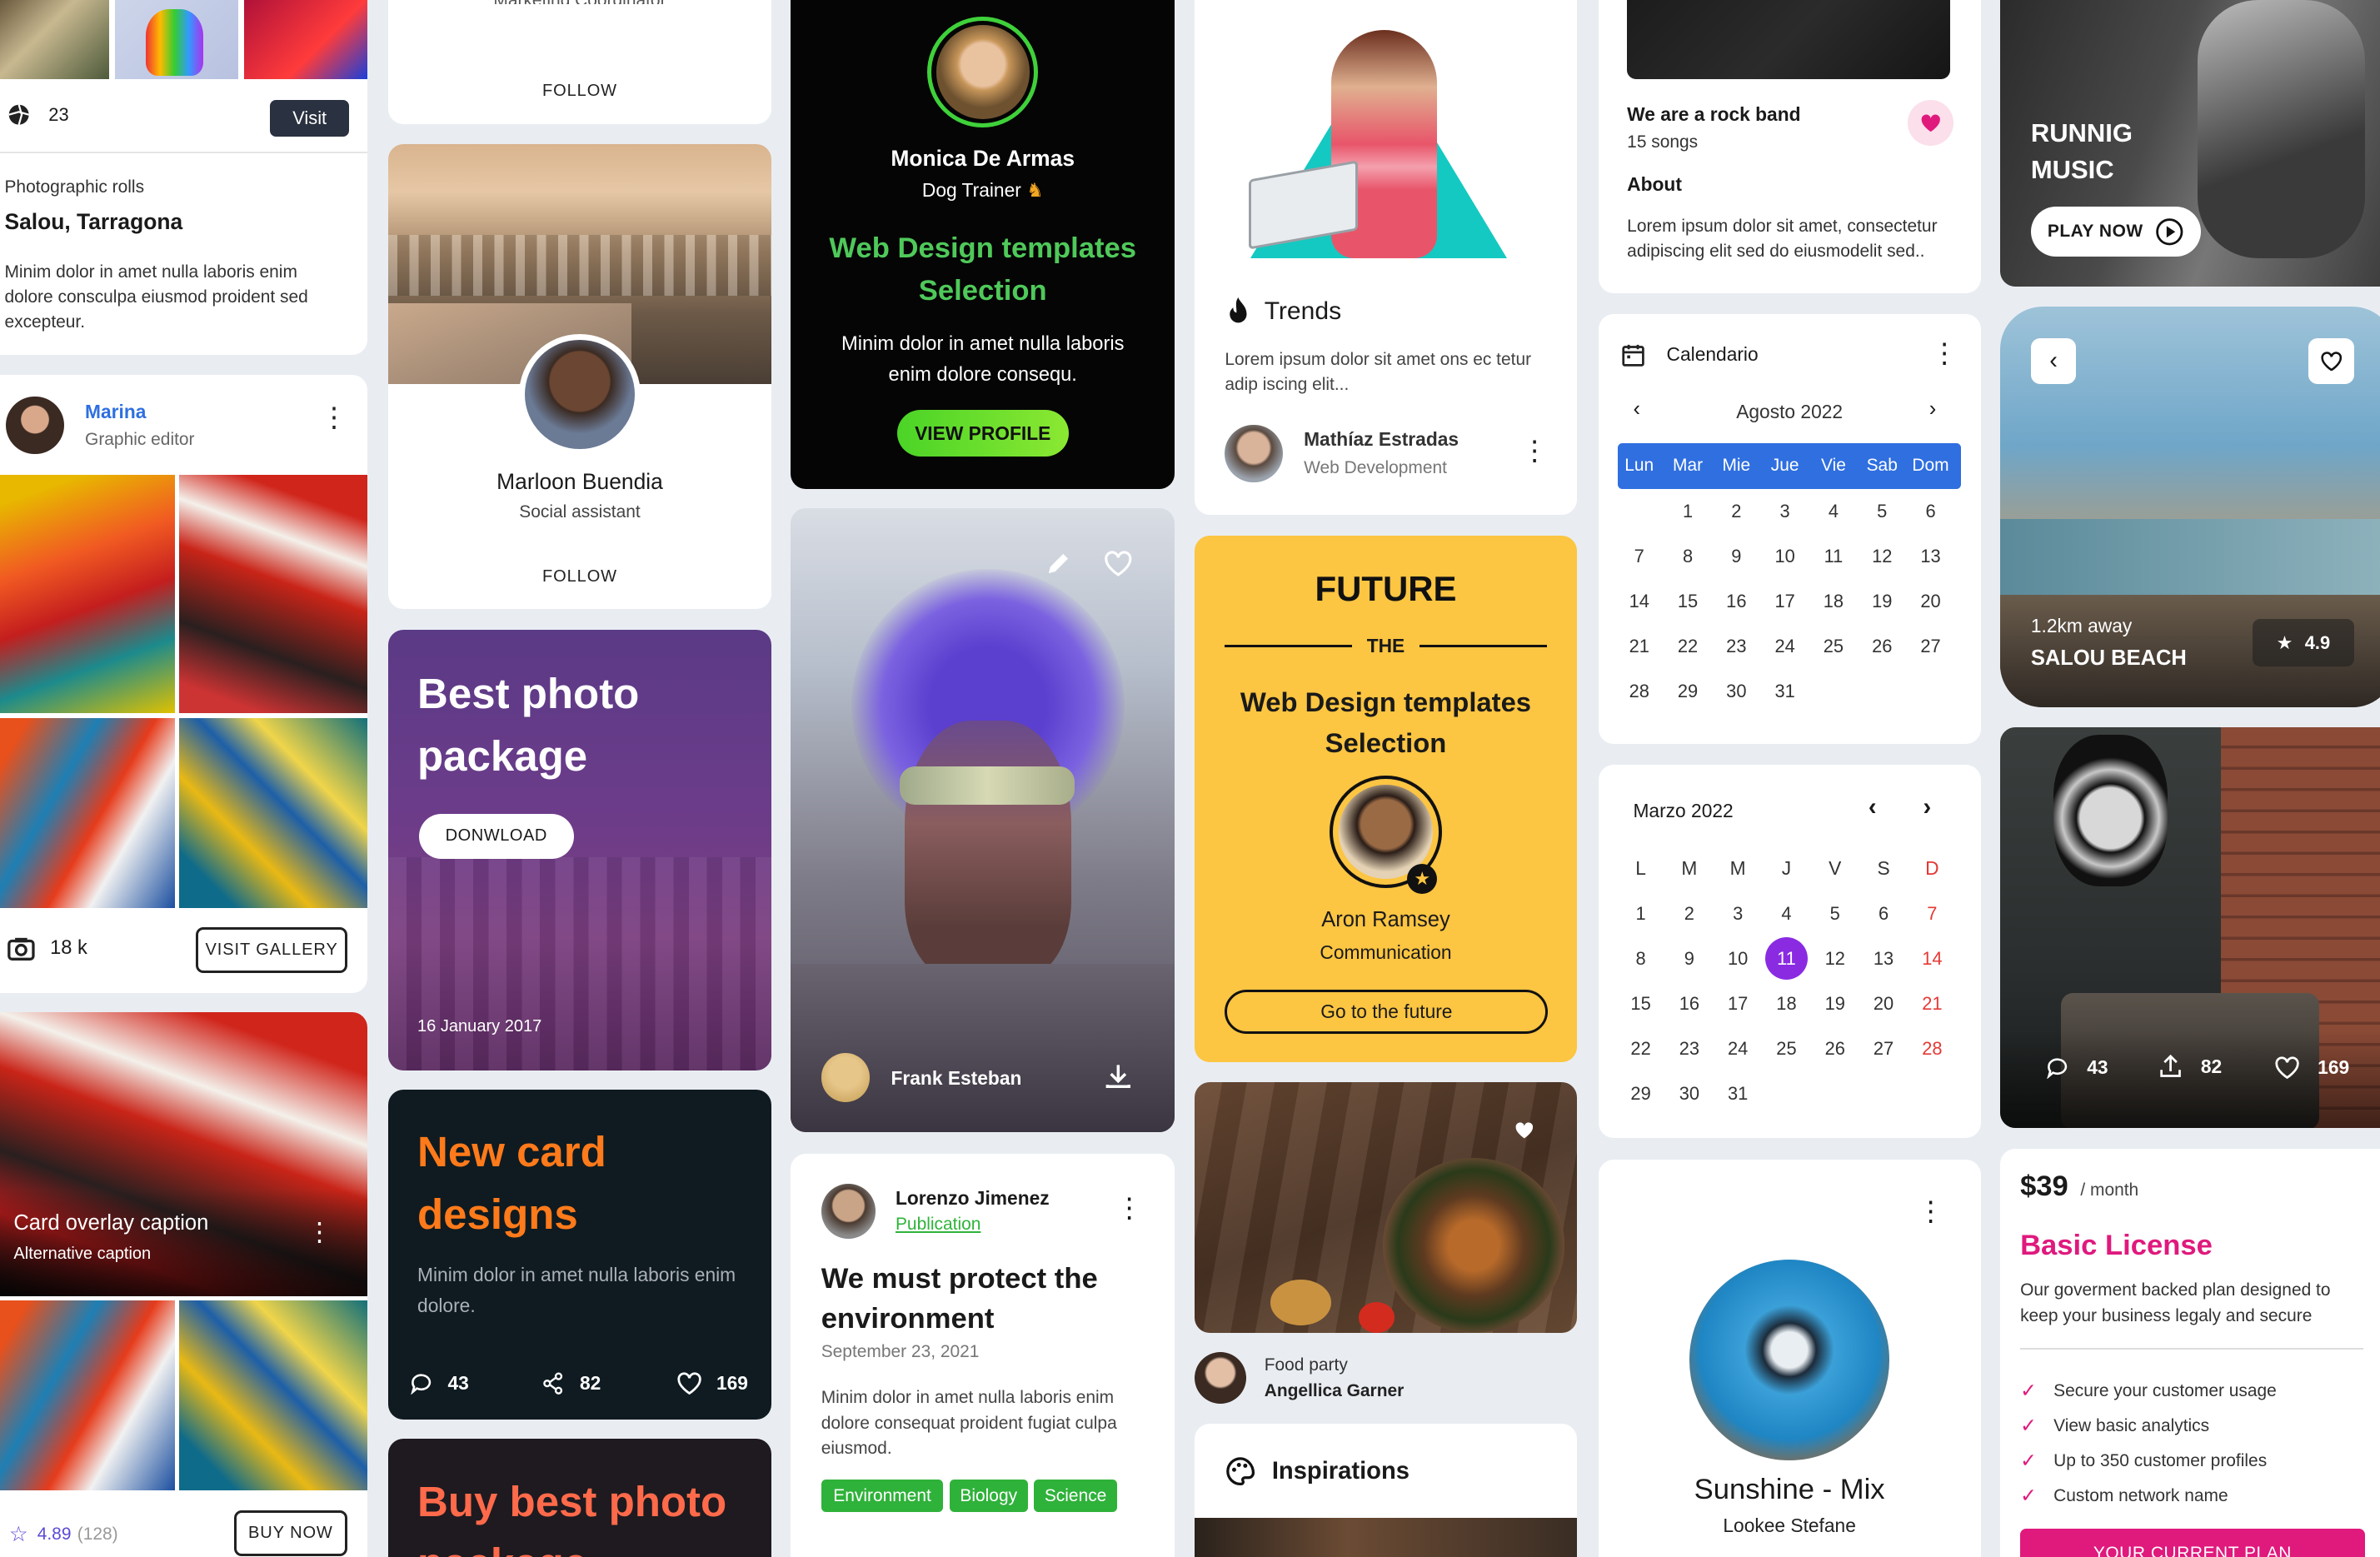 The width and height of the screenshot is (2380, 1557). I want to click on visit-gallery-button: VISIT GALLERY, so click(272, 950).